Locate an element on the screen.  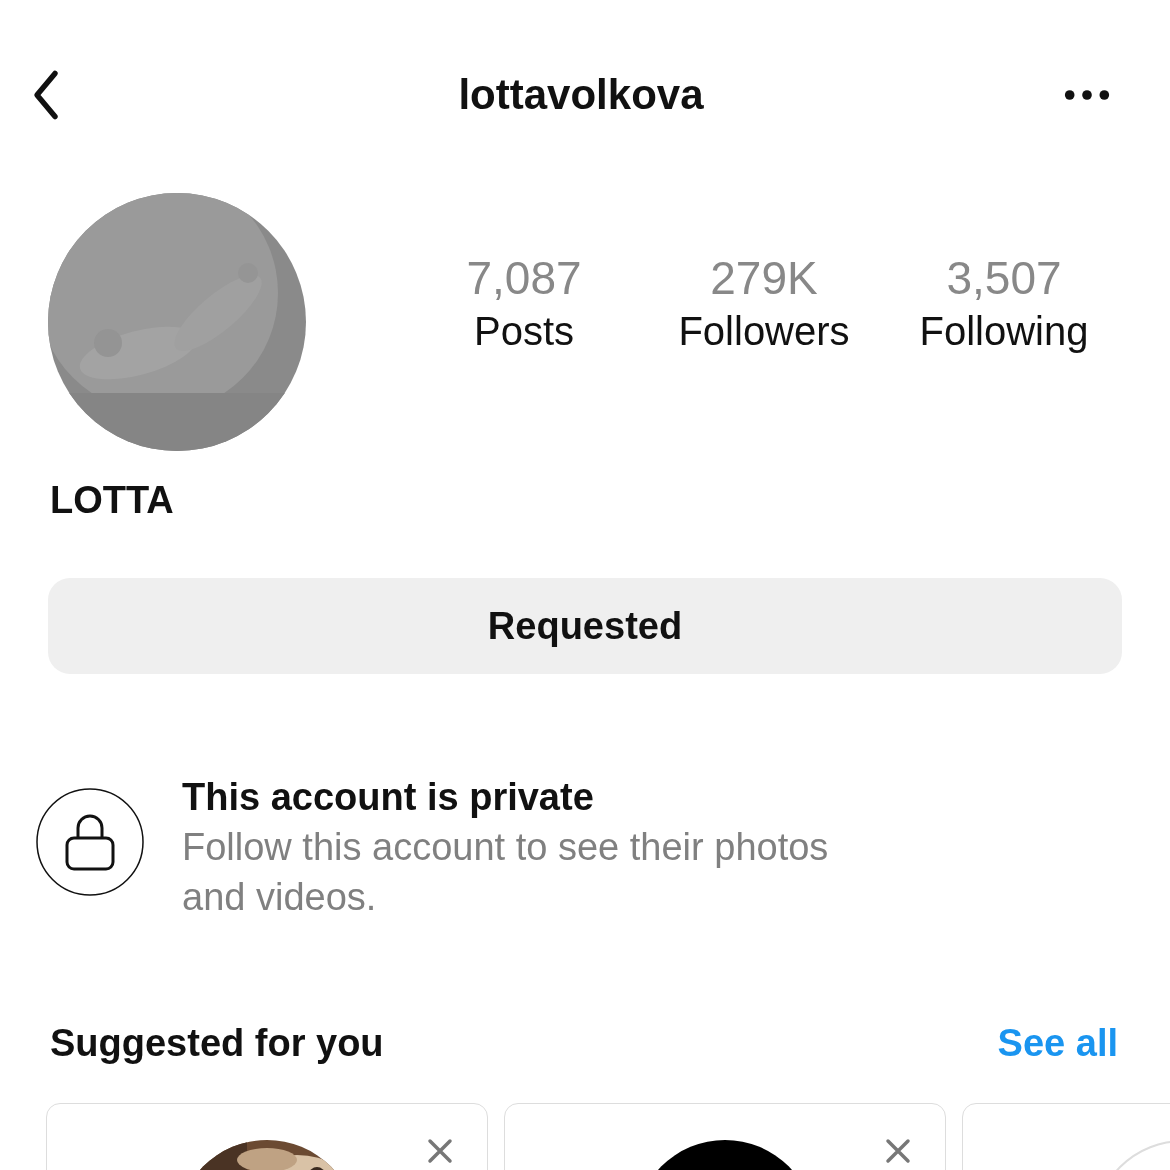
stat-label: Followers is located at coordinates (764, 331).